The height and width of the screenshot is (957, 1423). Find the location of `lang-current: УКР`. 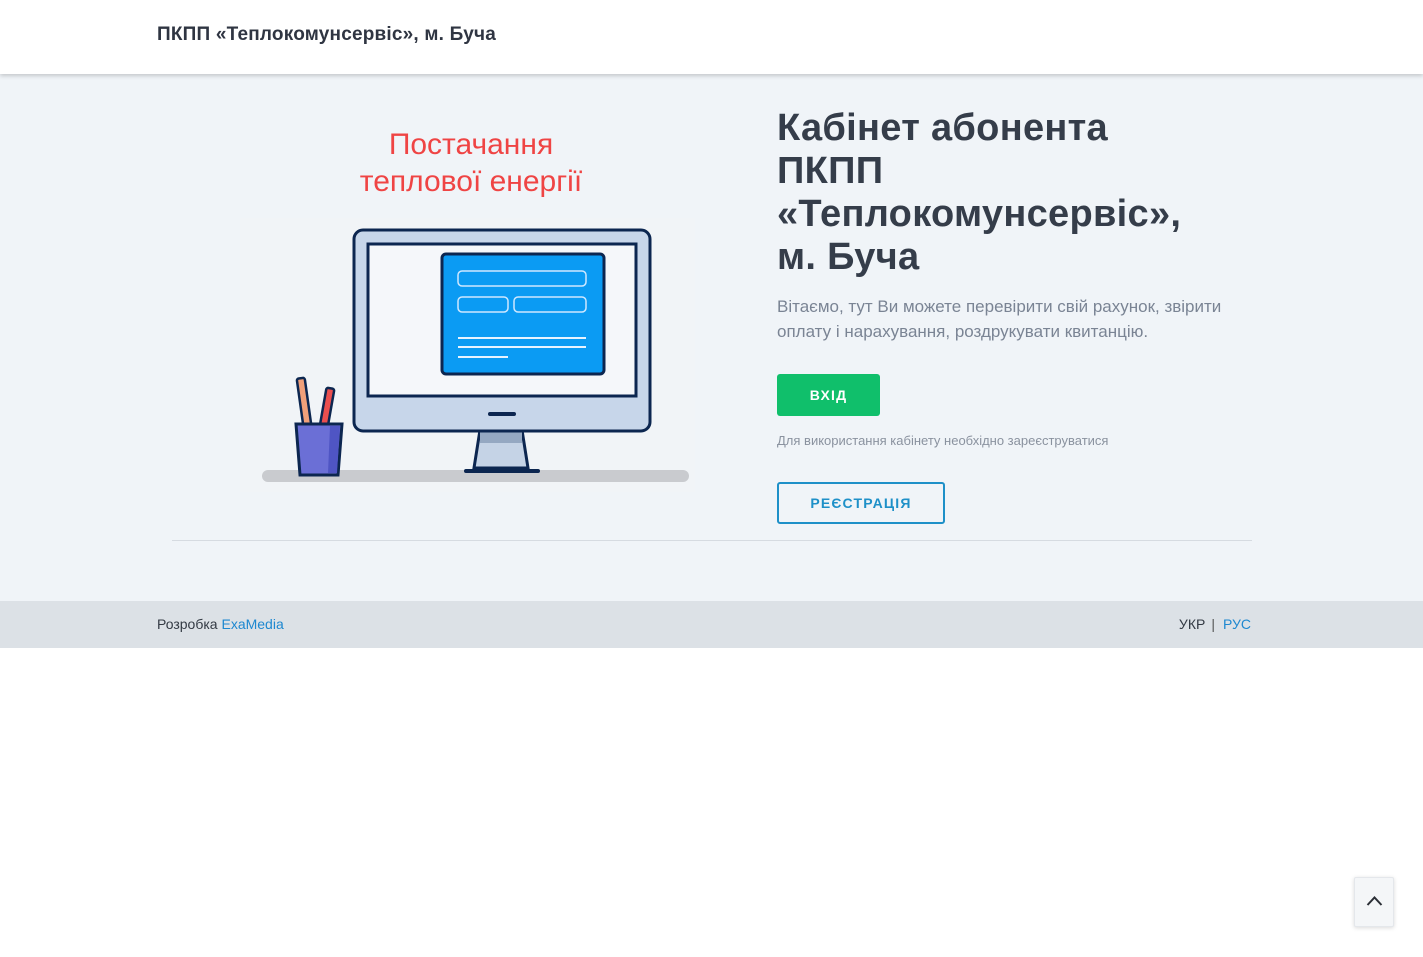

lang-current: УКР is located at coordinates (1192, 624).